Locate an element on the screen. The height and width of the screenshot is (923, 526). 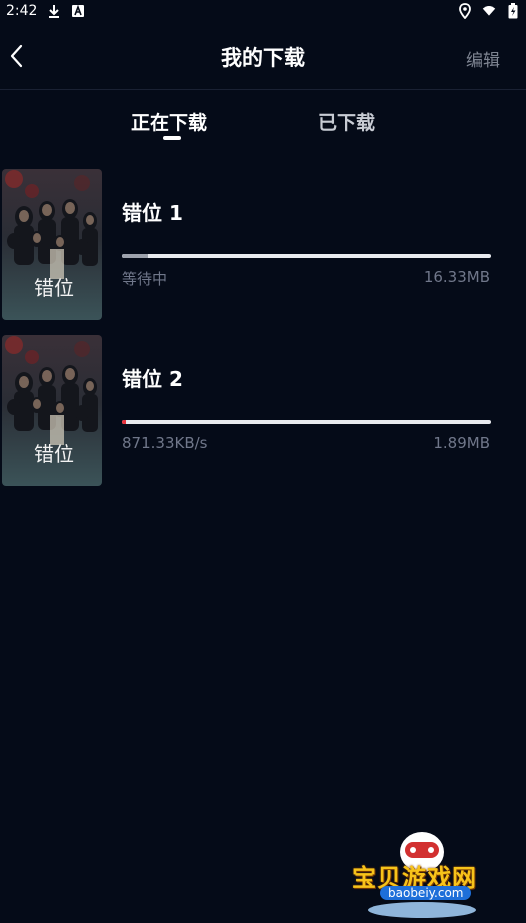
active-tab-indicator is located at coordinates (172, 138).